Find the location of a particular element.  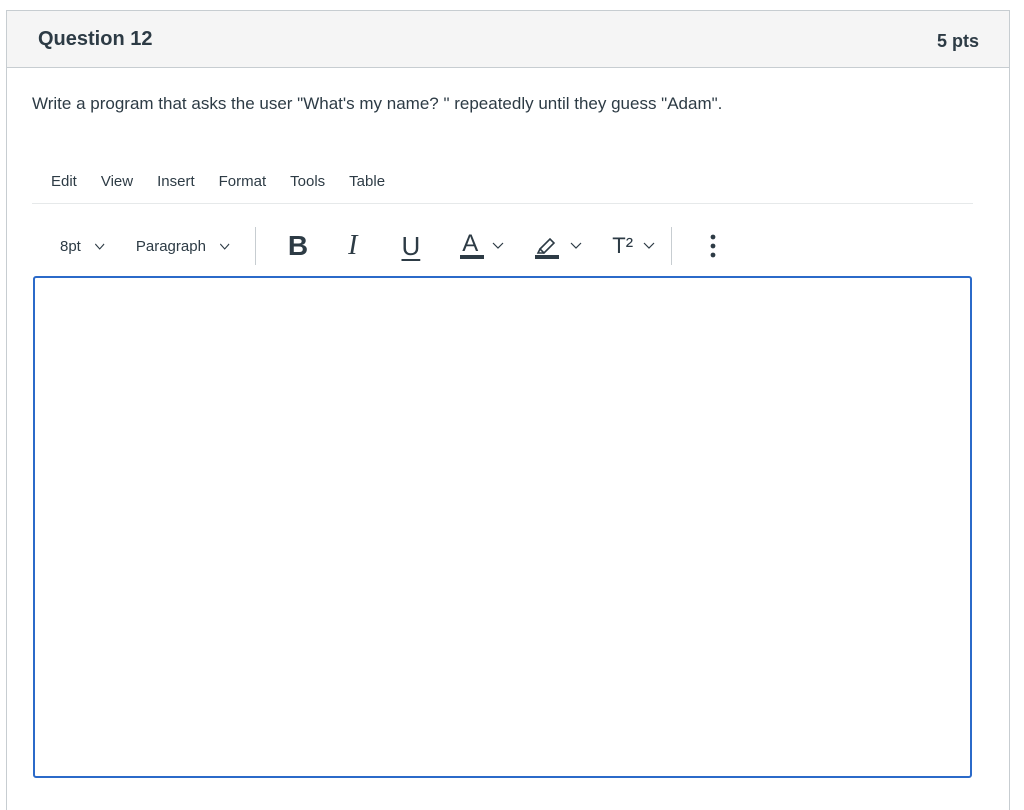

text-color-glyph: A is located at coordinates (470, 243).